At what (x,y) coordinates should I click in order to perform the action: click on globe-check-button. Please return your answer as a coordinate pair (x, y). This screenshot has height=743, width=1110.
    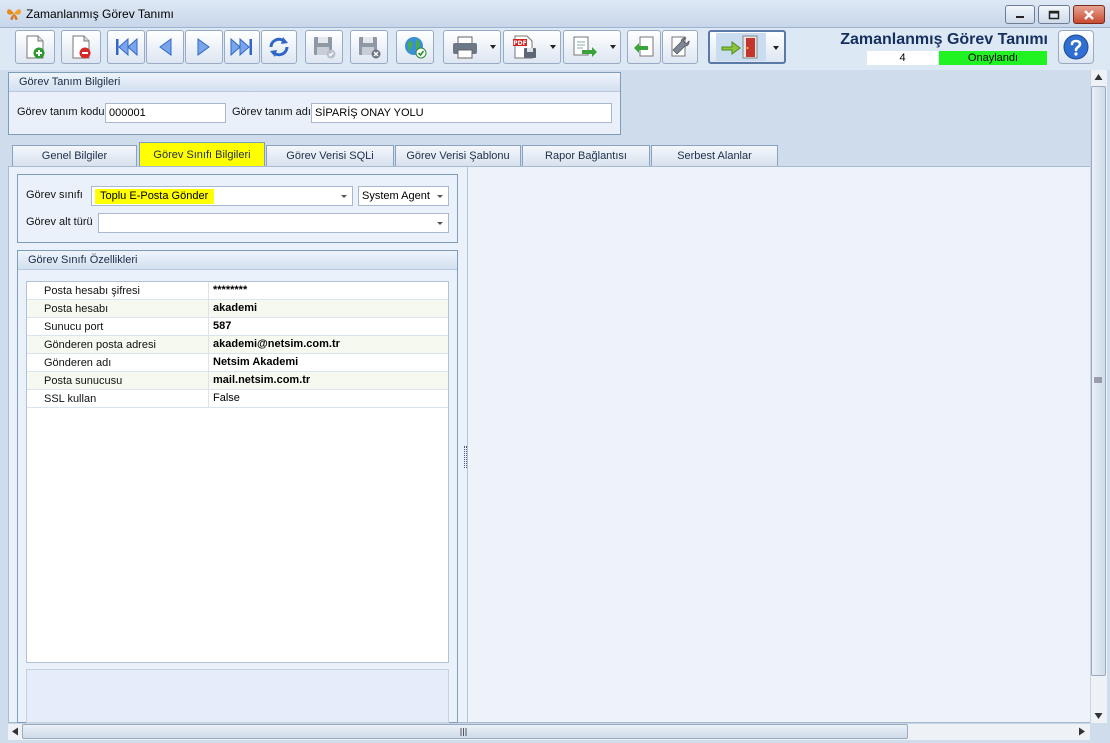
    Looking at the image, I should click on (415, 47).